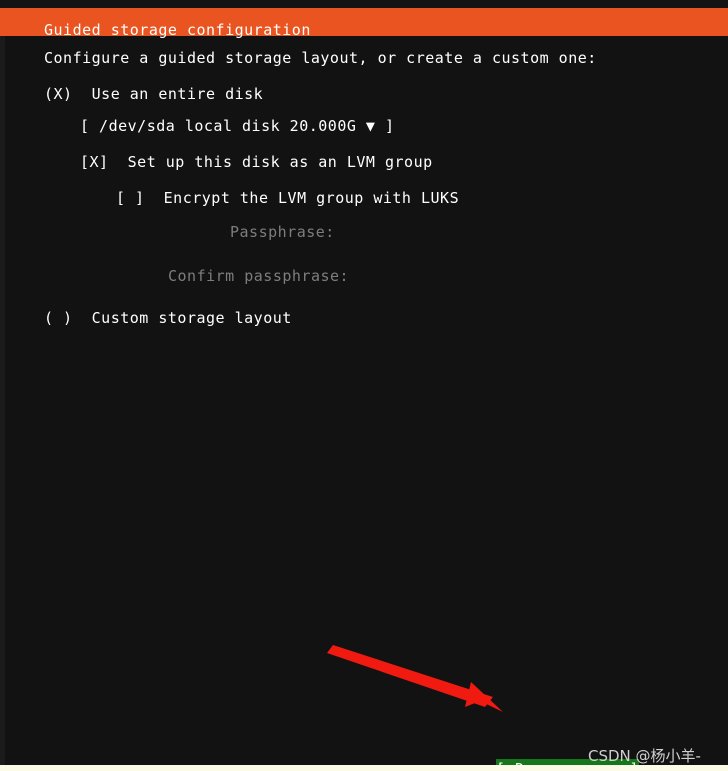  Describe the element at coordinates (644, 756) in the screenshot. I see `watermark: CSDN @杨小羊-` at that location.